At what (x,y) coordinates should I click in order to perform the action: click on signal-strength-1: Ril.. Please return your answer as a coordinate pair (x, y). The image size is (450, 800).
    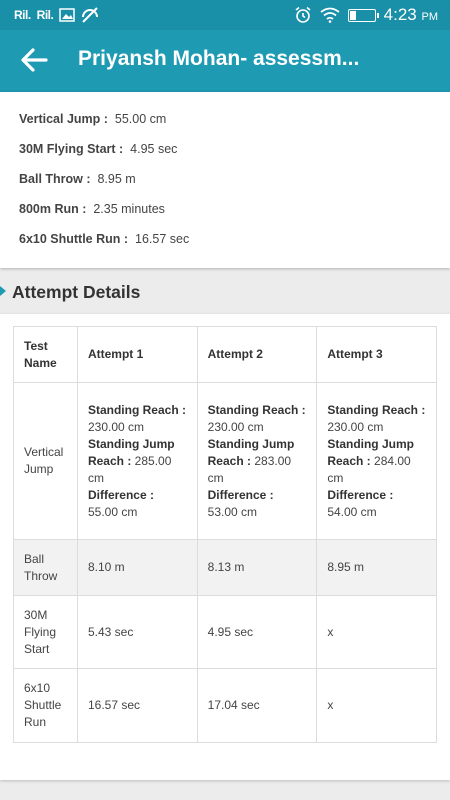
    Looking at the image, I should click on (22, 15).